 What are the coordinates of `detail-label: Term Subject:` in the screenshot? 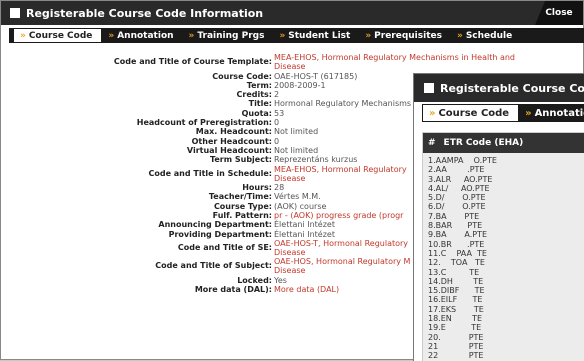 It's located at (240, 160).